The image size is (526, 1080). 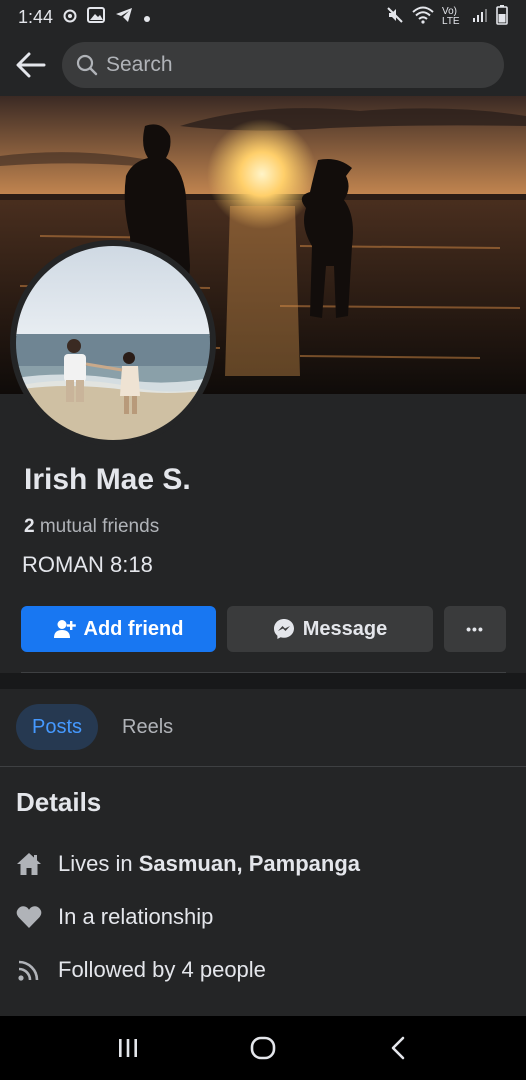 What do you see at coordinates (263, 766) in the screenshot?
I see `divider` at bounding box center [263, 766].